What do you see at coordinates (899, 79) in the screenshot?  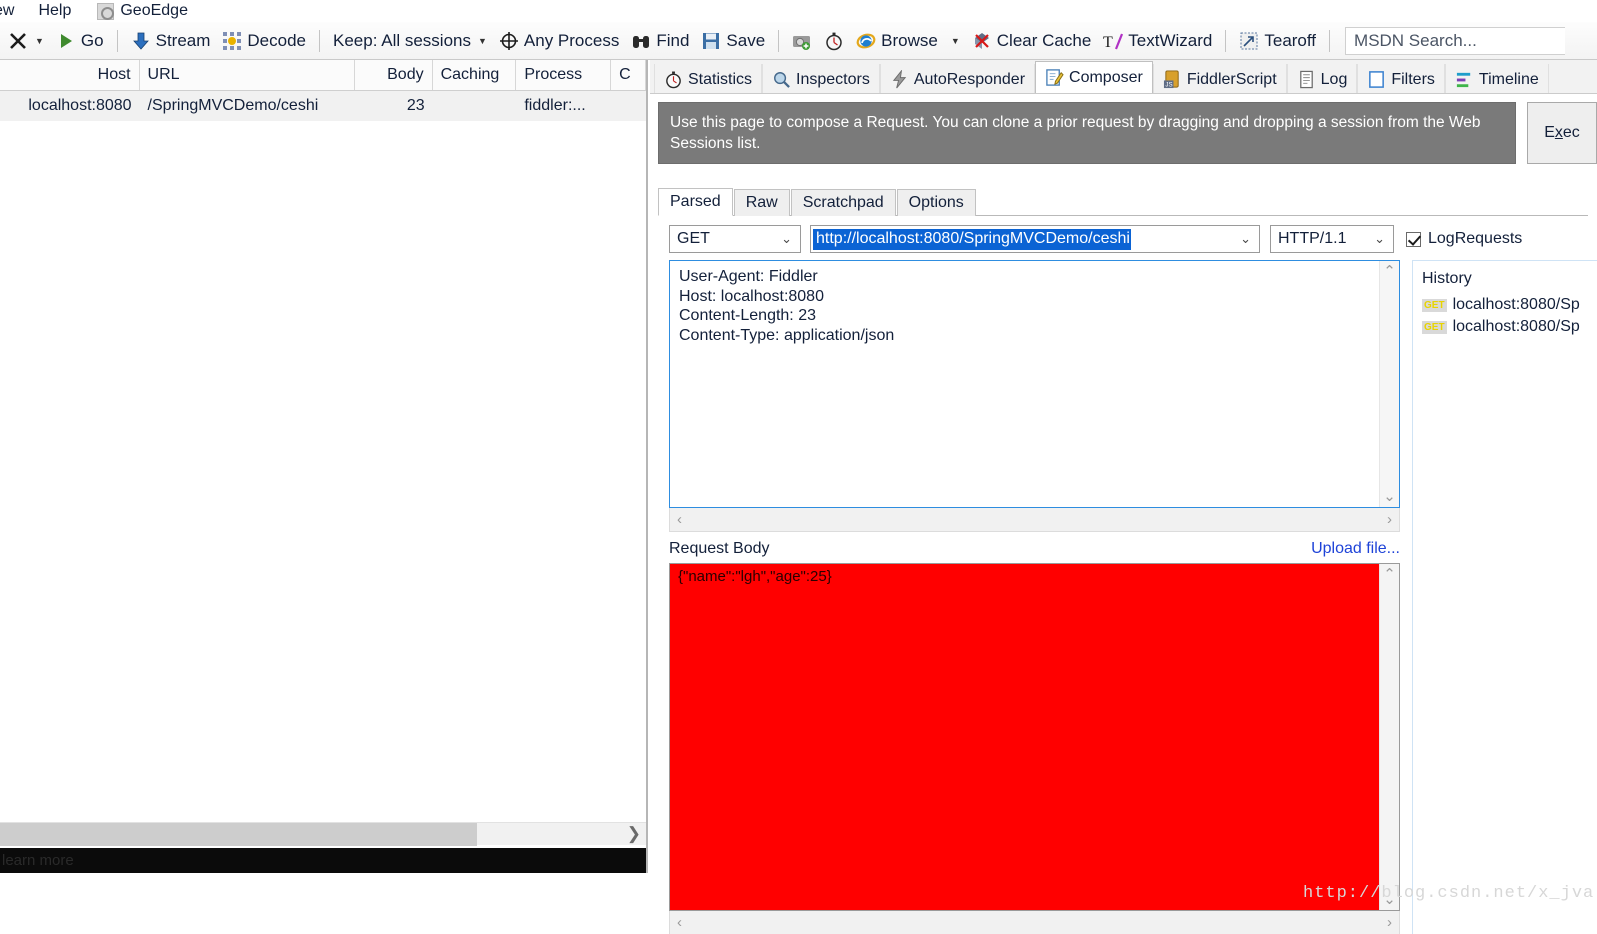 I see `lightning-icon` at bounding box center [899, 79].